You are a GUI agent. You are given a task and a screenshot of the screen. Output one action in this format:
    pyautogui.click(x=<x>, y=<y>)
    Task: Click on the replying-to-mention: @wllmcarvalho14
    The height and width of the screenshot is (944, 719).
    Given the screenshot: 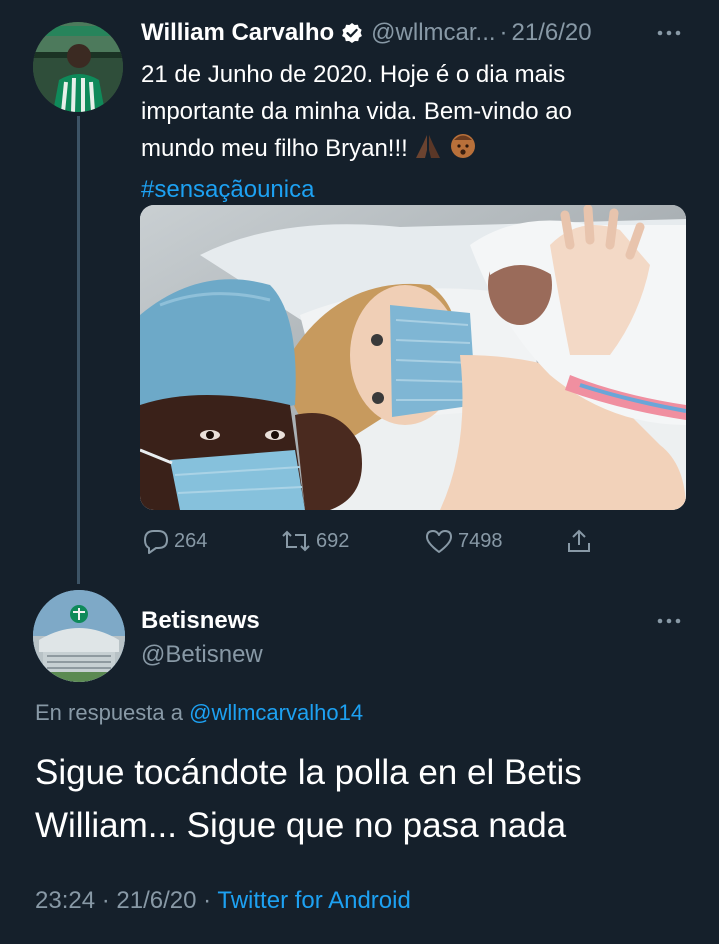 What is the action you would take?
    pyautogui.click(x=276, y=712)
    